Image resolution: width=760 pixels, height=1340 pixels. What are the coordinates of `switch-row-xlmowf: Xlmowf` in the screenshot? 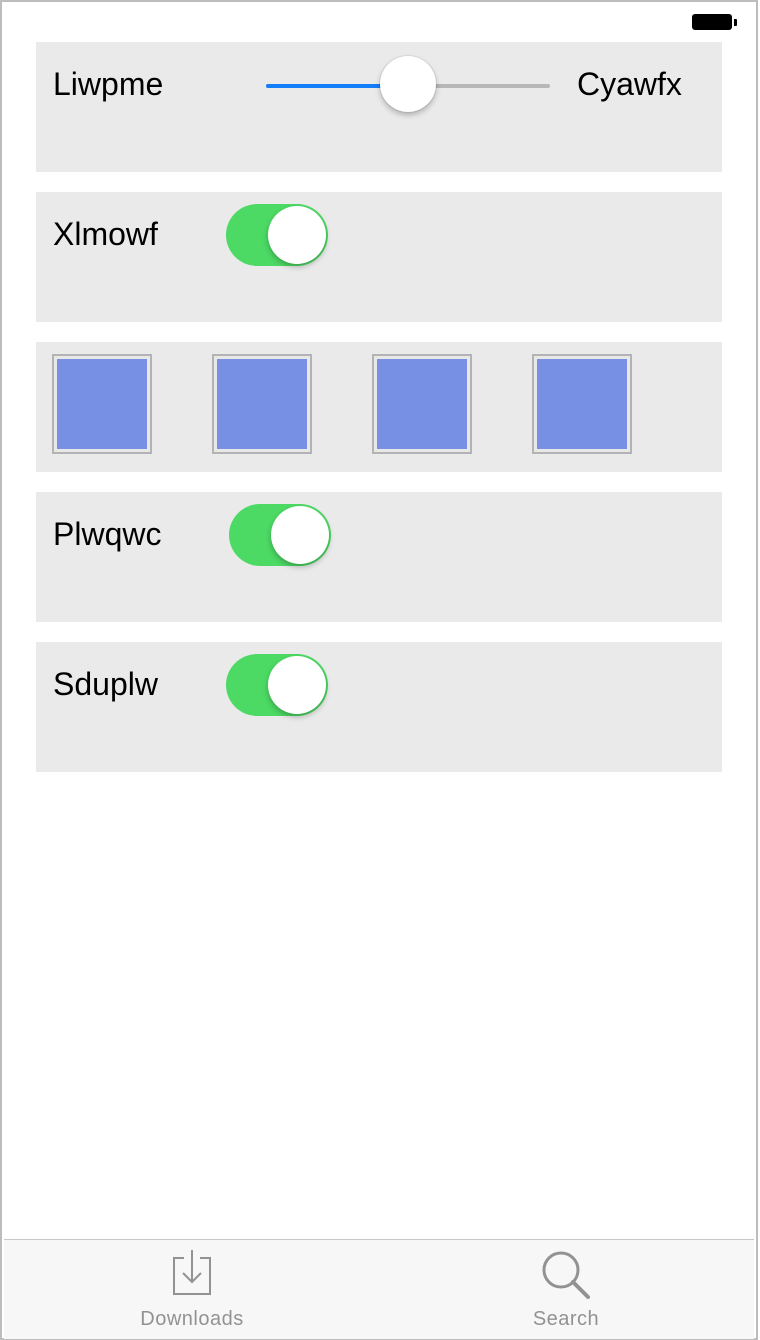 It's located at (379, 257).